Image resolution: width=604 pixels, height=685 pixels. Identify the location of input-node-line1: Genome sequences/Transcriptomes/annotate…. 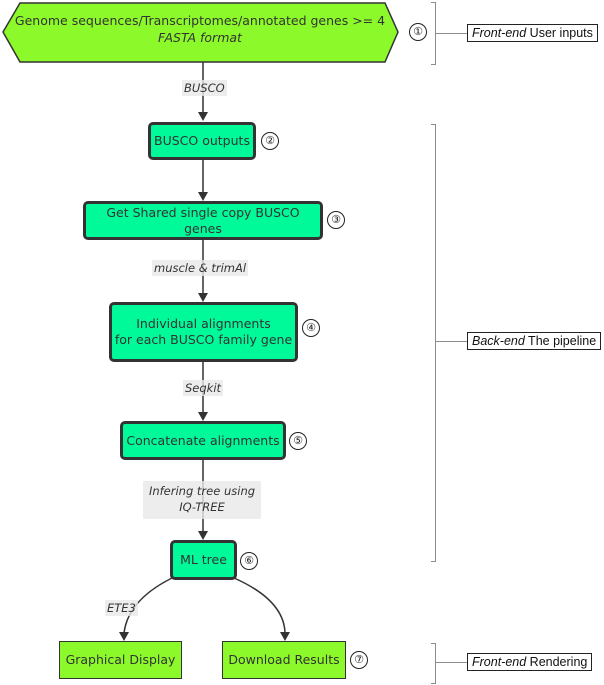
(200, 20).